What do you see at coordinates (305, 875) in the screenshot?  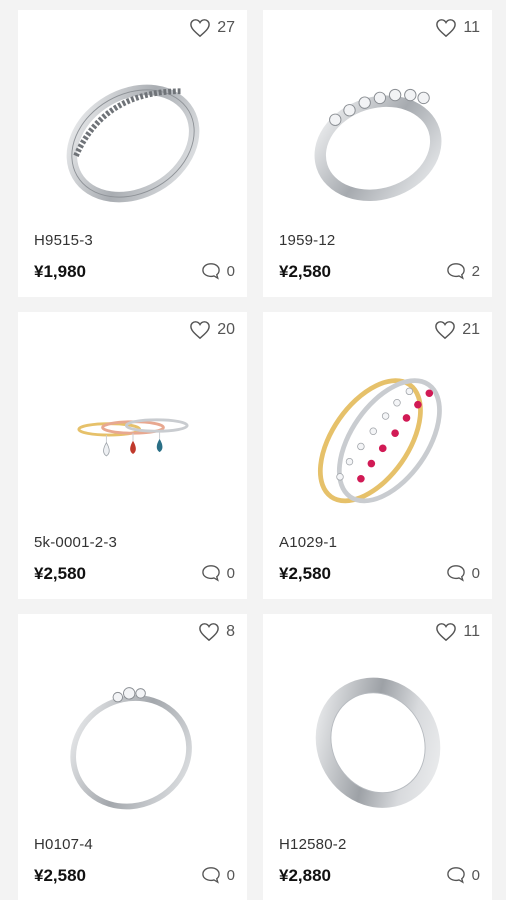 I see `product-price: ¥2,880` at bounding box center [305, 875].